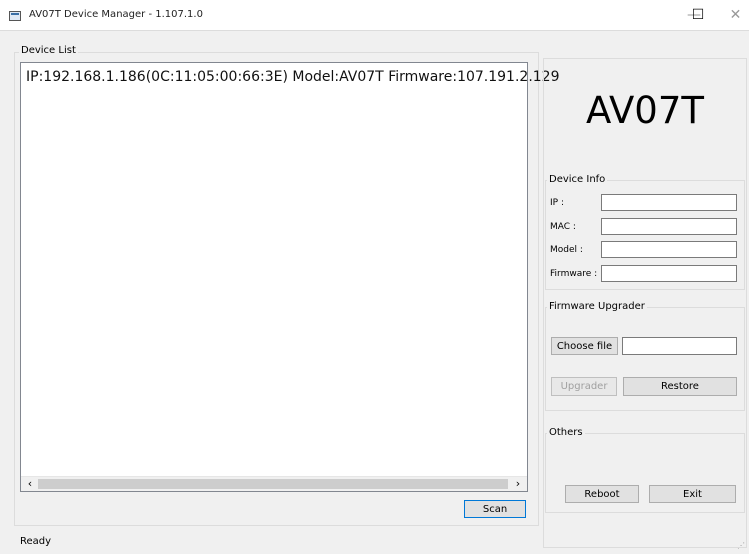  I want to click on file-path-field, so click(679, 346).